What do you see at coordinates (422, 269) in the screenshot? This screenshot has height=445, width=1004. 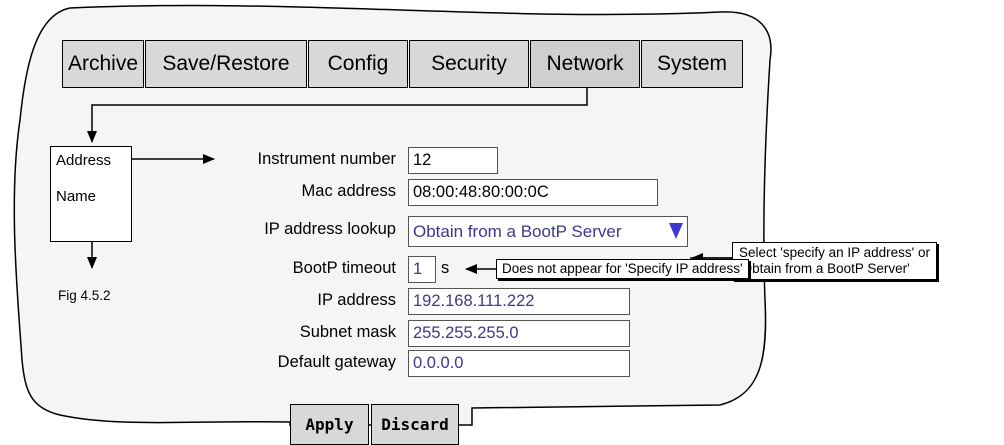 I see `bootp-timeout-field: 1` at bounding box center [422, 269].